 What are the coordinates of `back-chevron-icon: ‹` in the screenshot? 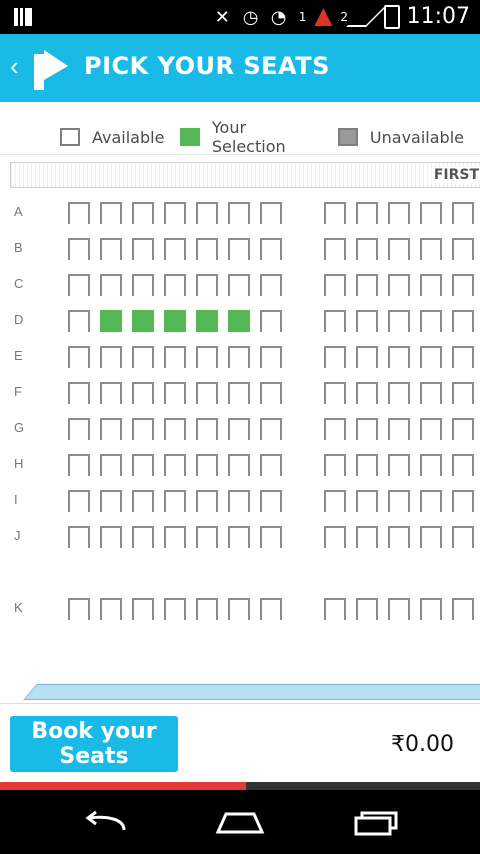 It's located at (14, 66).